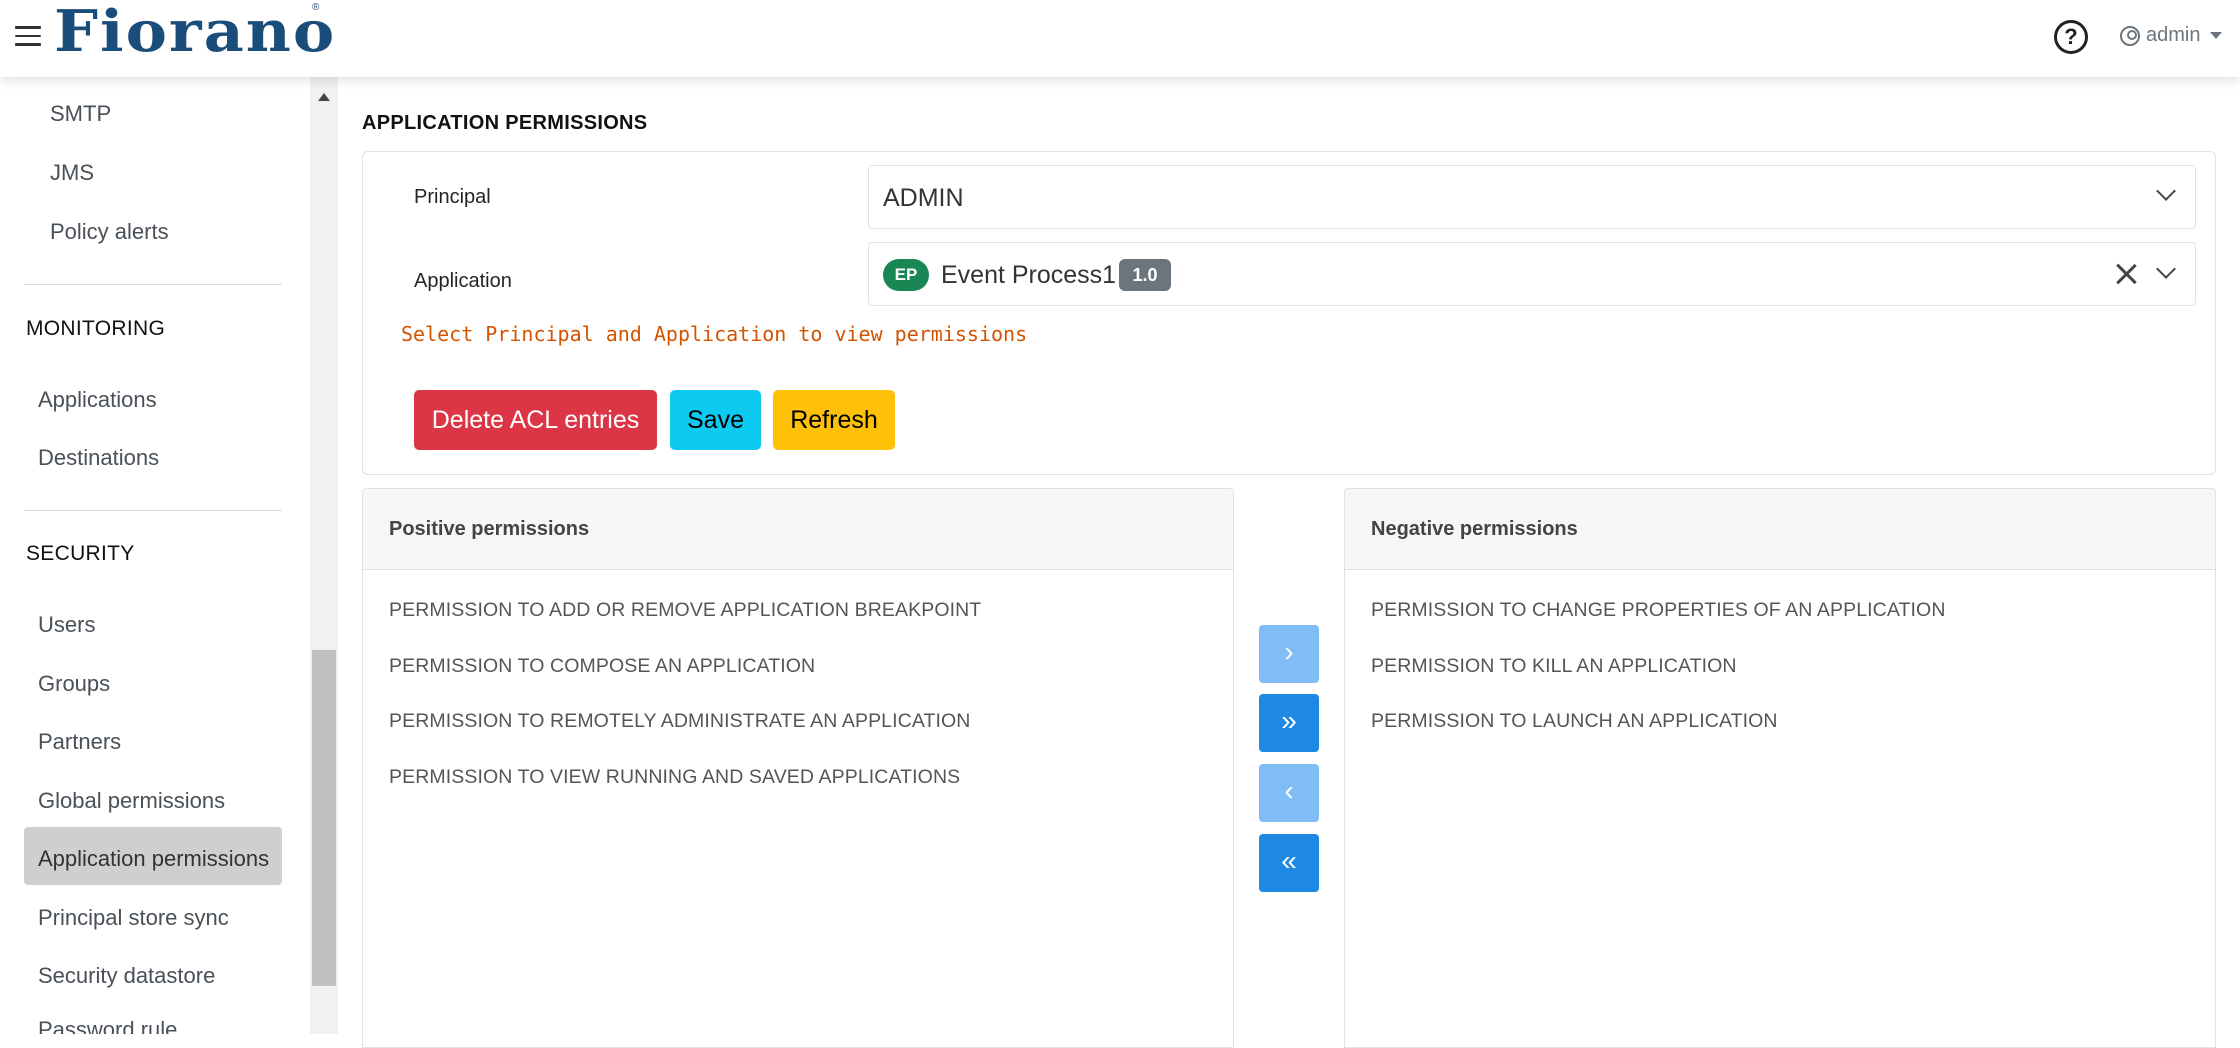 Image resolution: width=2240 pixels, height=1048 pixels. I want to click on delete-acl-button: Delete ACL entries, so click(535, 420).